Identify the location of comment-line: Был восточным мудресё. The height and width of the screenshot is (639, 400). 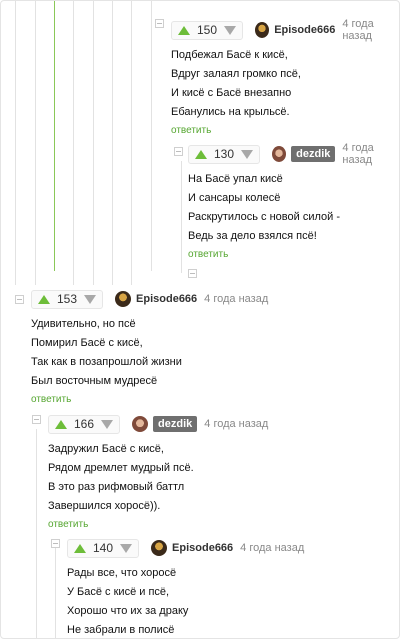
(94, 381).